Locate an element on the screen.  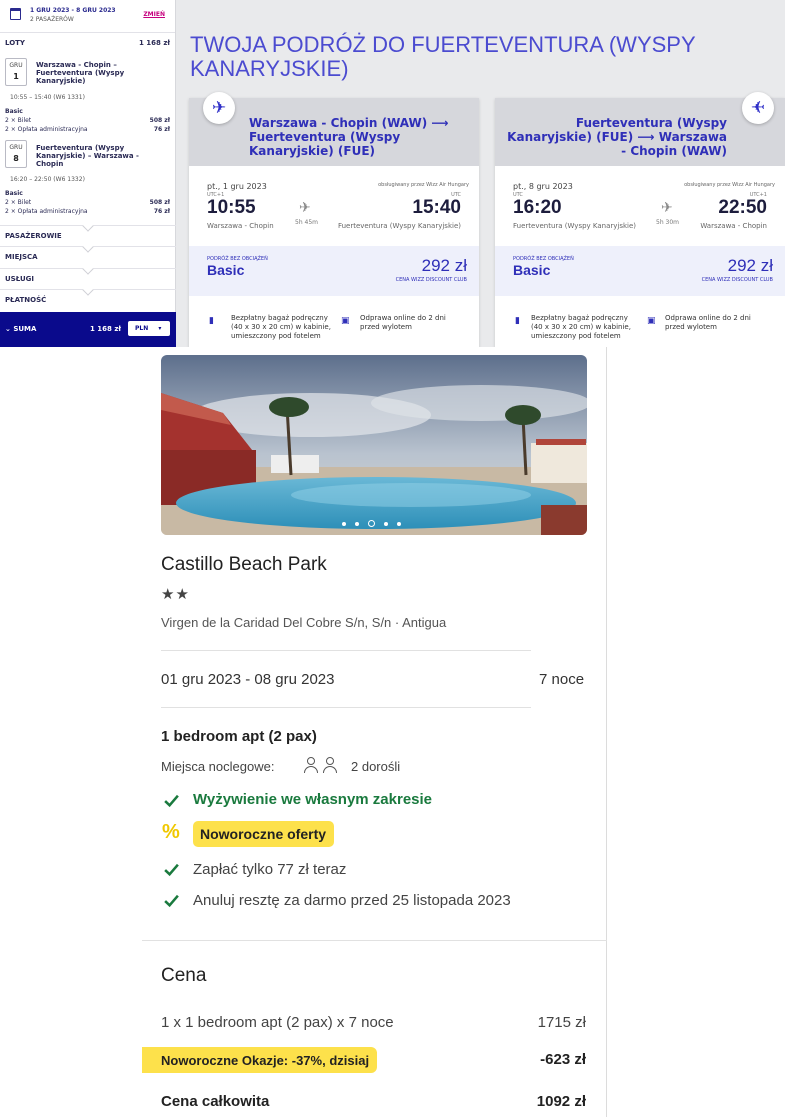
inbound-plane-icon: ✈ is located at coordinates (758, 108).